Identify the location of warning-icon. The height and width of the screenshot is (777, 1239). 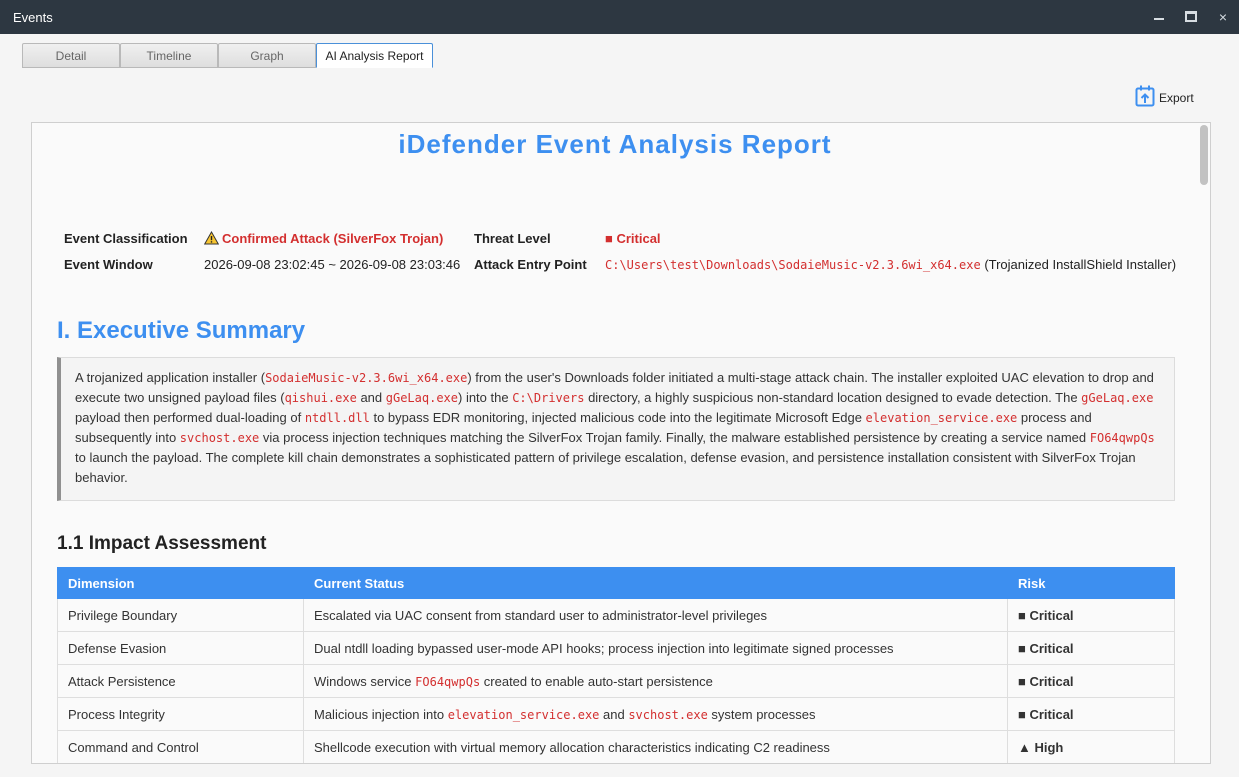
(211, 238).